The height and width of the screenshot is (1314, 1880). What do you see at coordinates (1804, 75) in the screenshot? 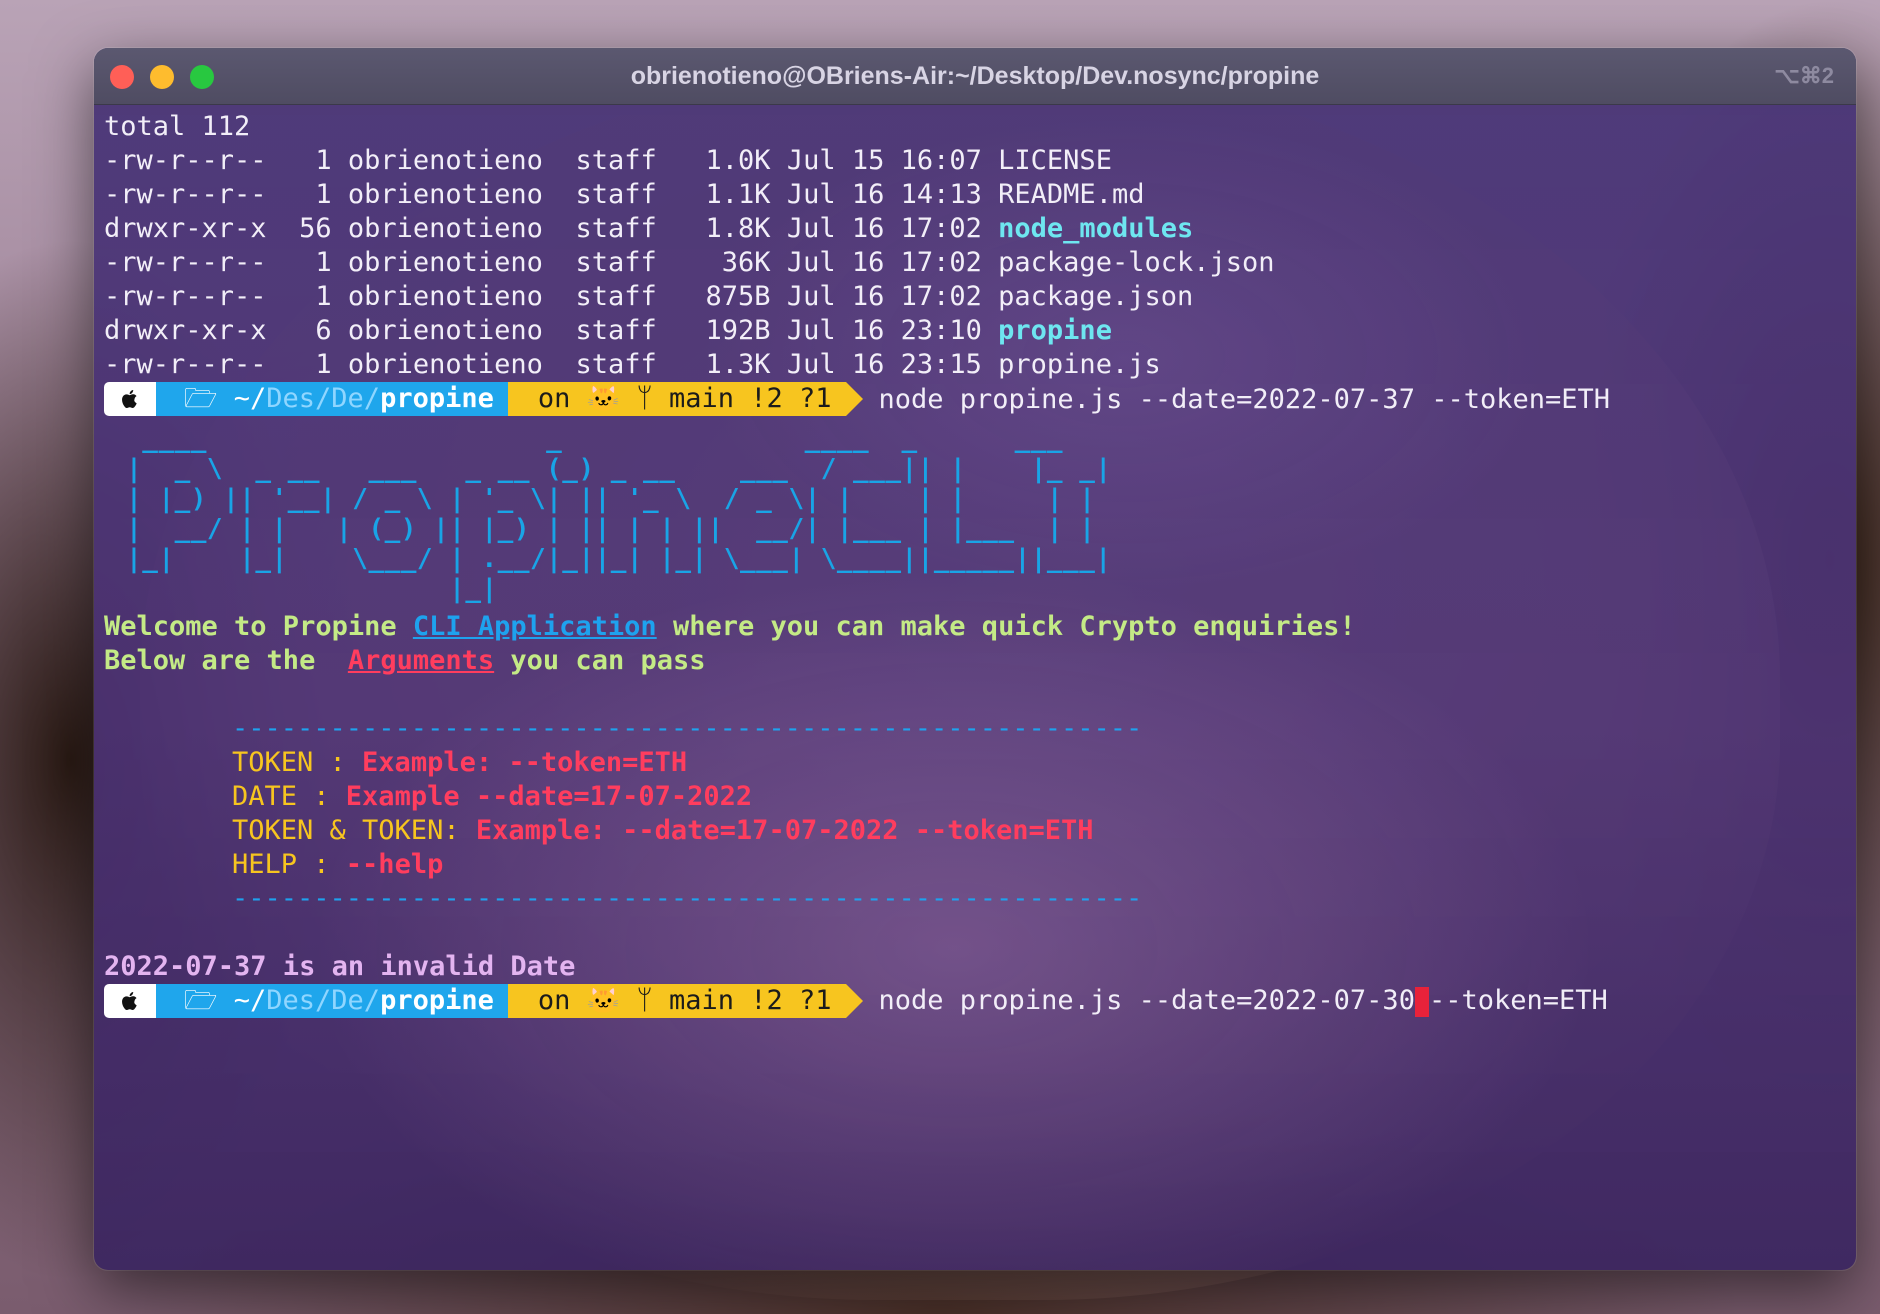
I see `window-shortcut: ⌥⌘2` at bounding box center [1804, 75].